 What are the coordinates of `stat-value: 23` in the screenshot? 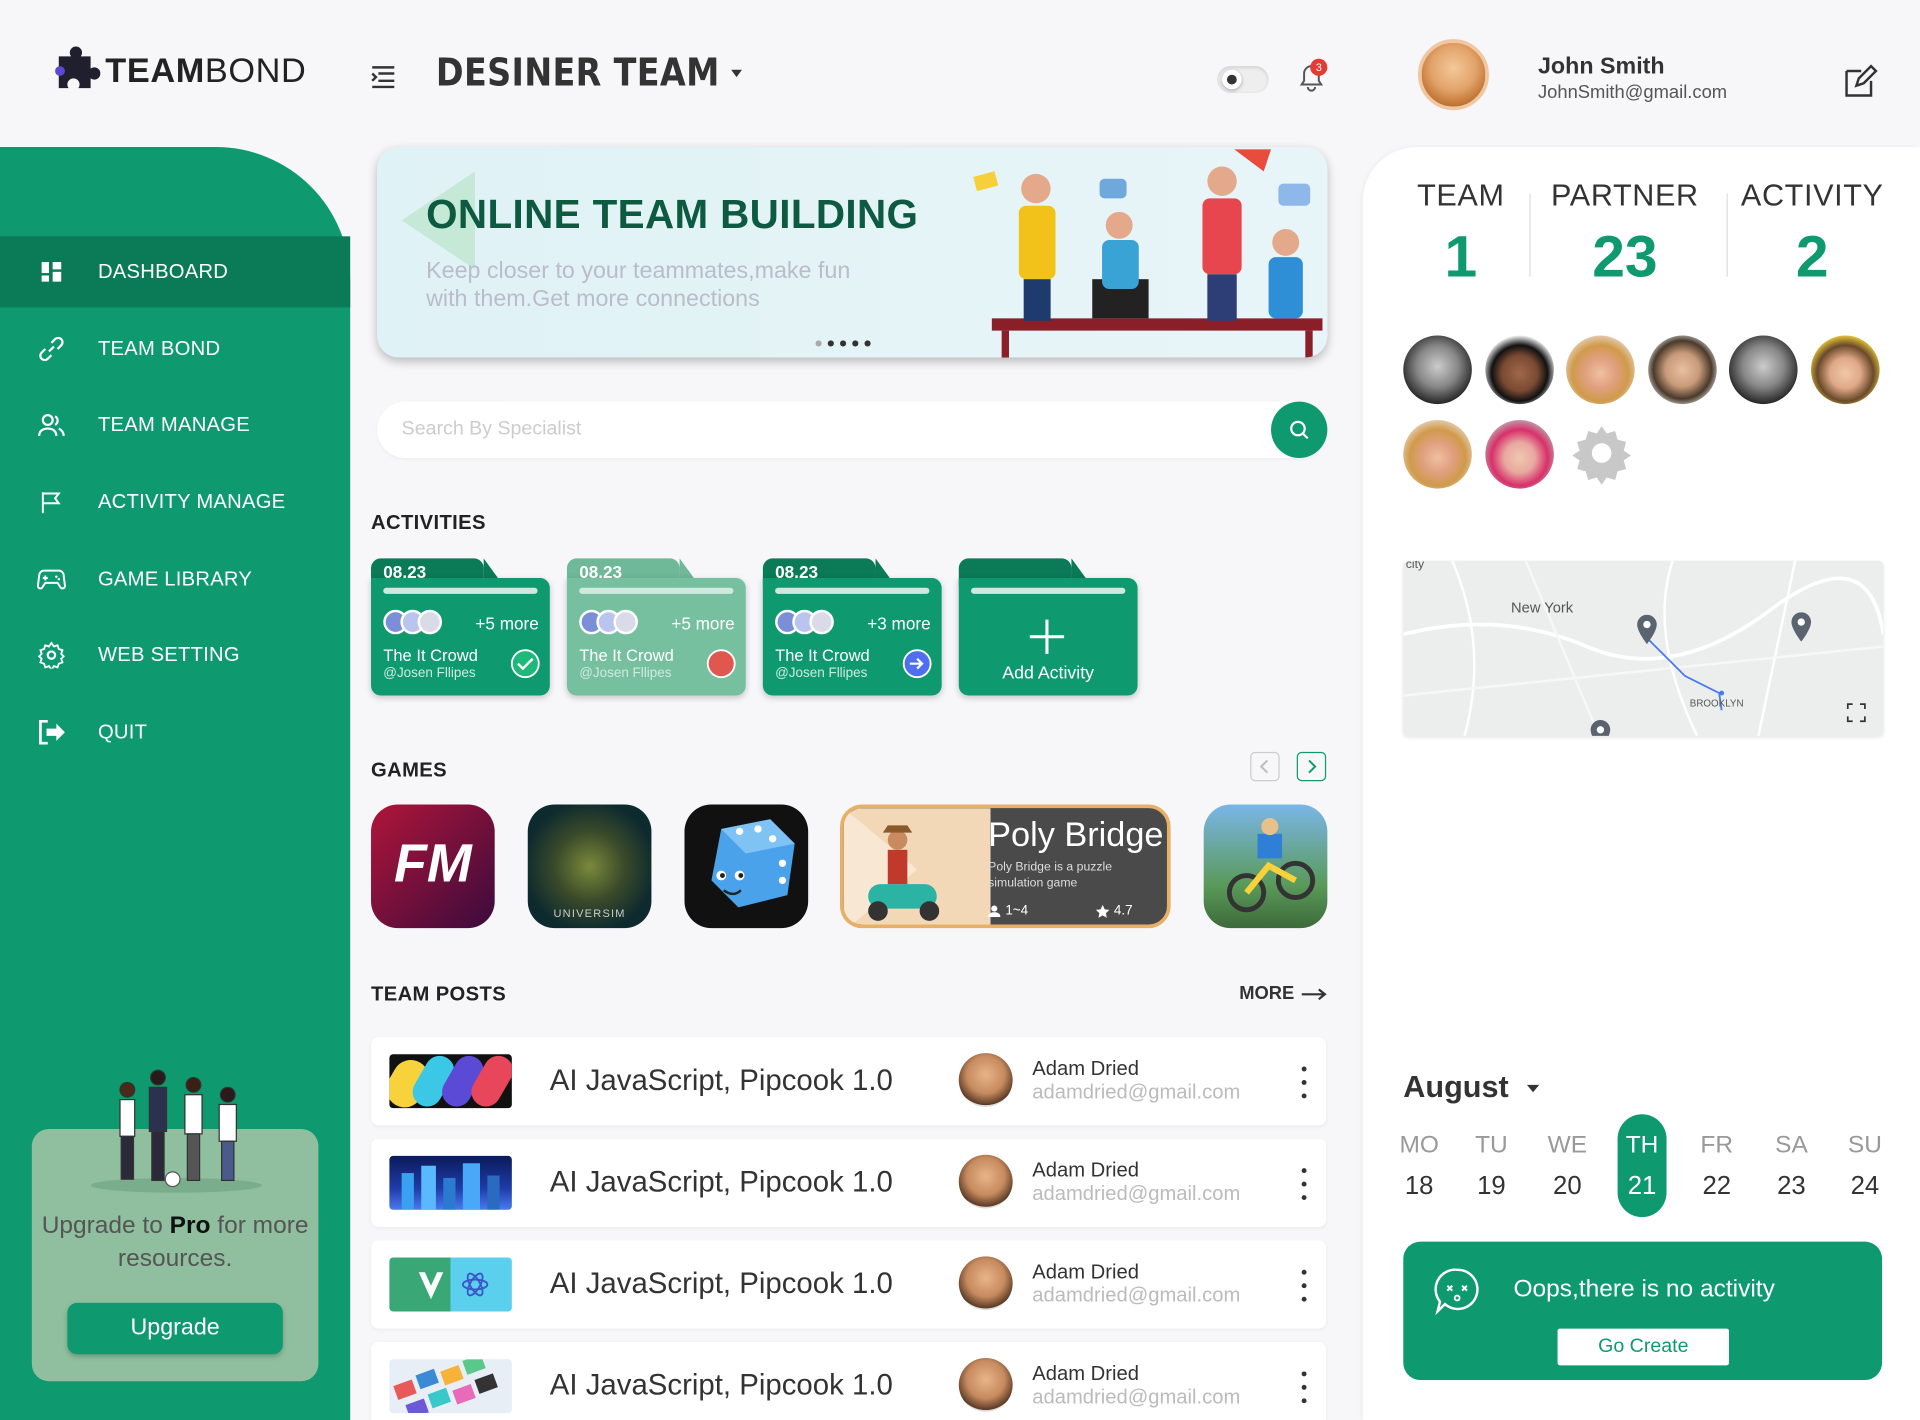 It's located at (1625, 258).